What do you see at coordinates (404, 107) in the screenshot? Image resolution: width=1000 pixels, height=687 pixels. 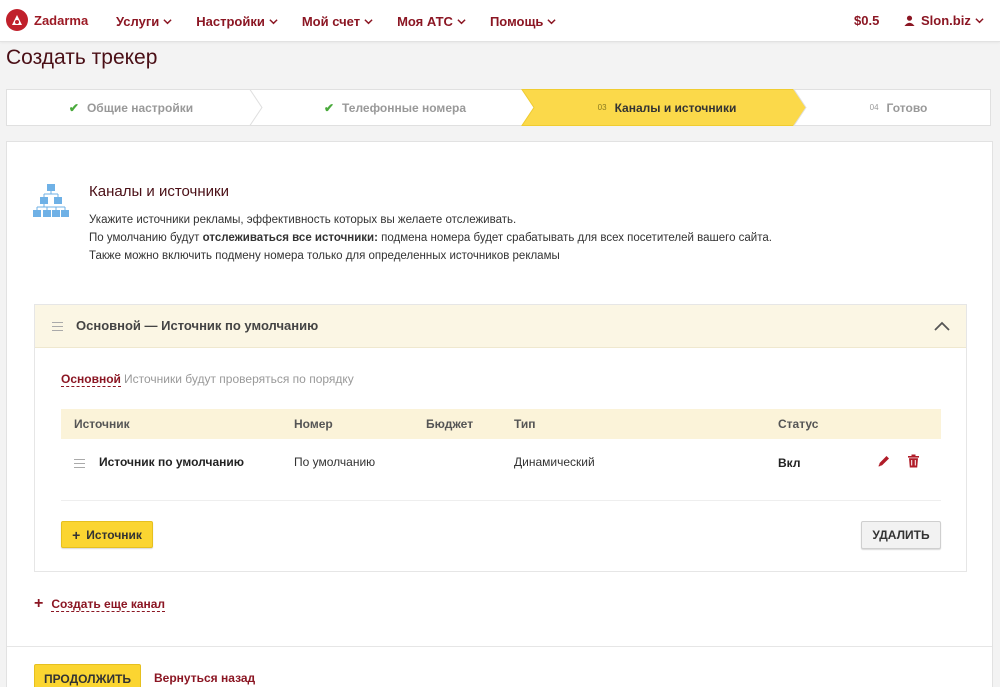 I see `step-label: Телефонные номера` at bounding box center [404, 107].